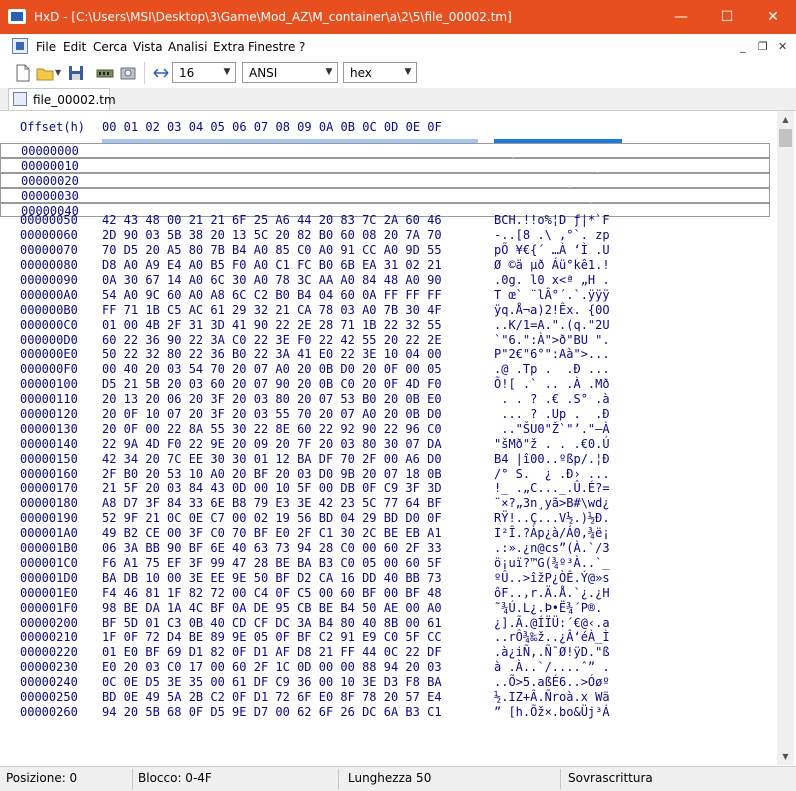 This screenshot has width=796, height=791. Describe the element at coordinates (17, 16) in the screenshot. I see `hxd-app-icon` at that location.